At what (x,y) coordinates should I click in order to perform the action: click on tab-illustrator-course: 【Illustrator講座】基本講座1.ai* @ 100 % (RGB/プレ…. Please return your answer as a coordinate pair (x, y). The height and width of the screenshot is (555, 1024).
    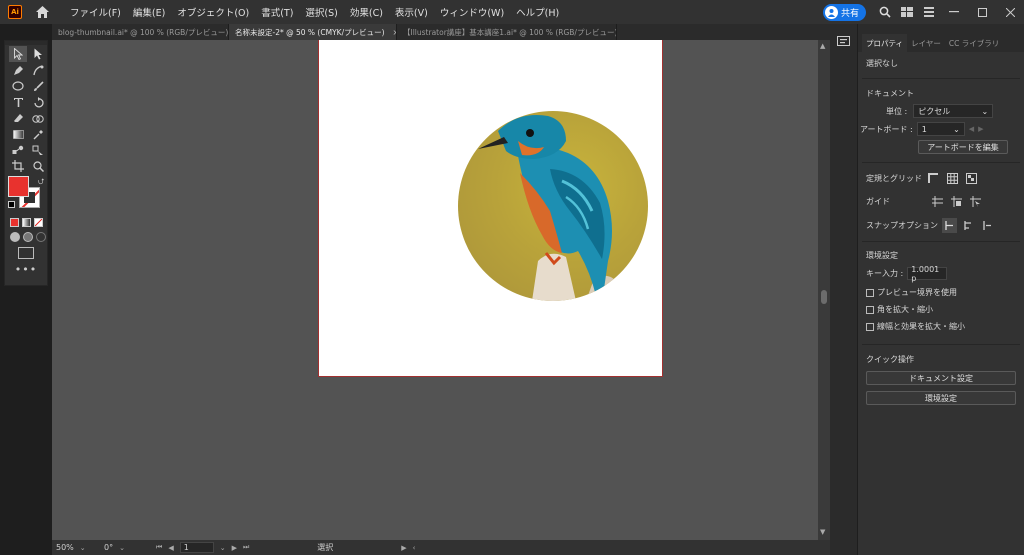
    Looking at the image, I should click on (507, 32).